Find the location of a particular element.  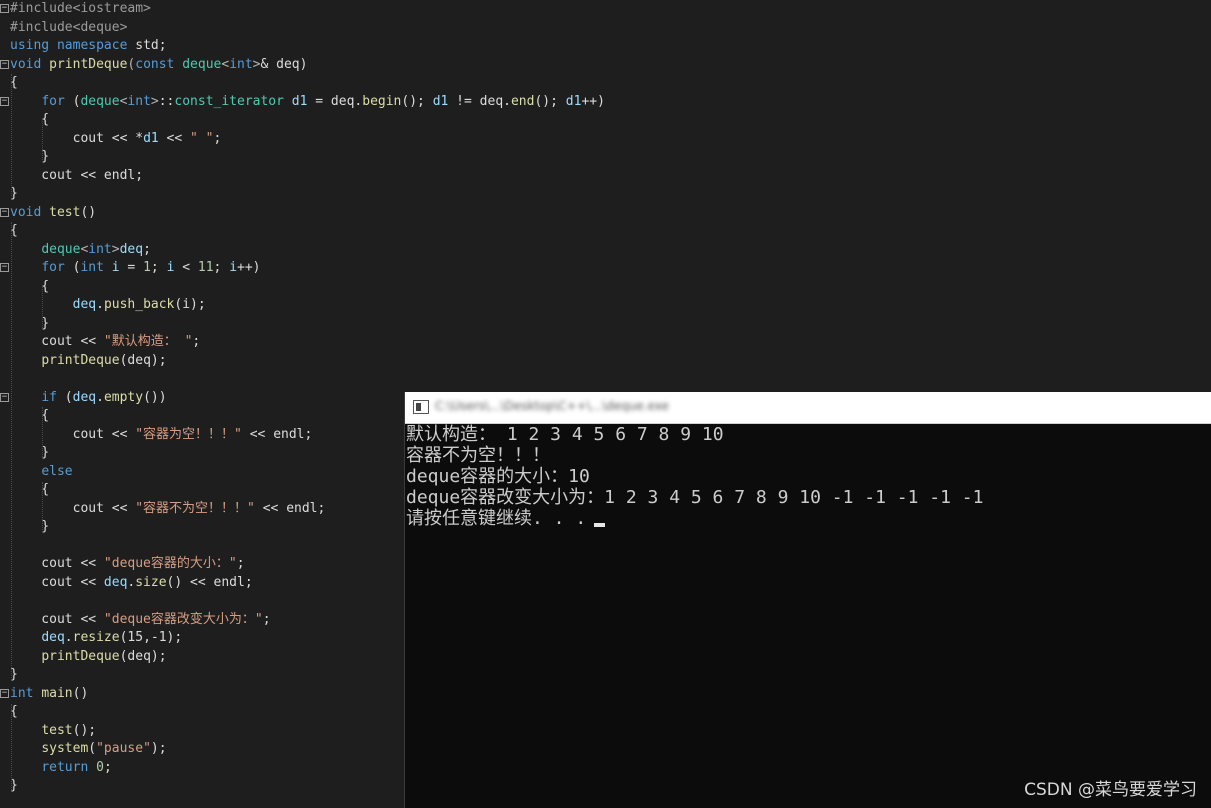

code-token: i is located at coordinates (233, 267).